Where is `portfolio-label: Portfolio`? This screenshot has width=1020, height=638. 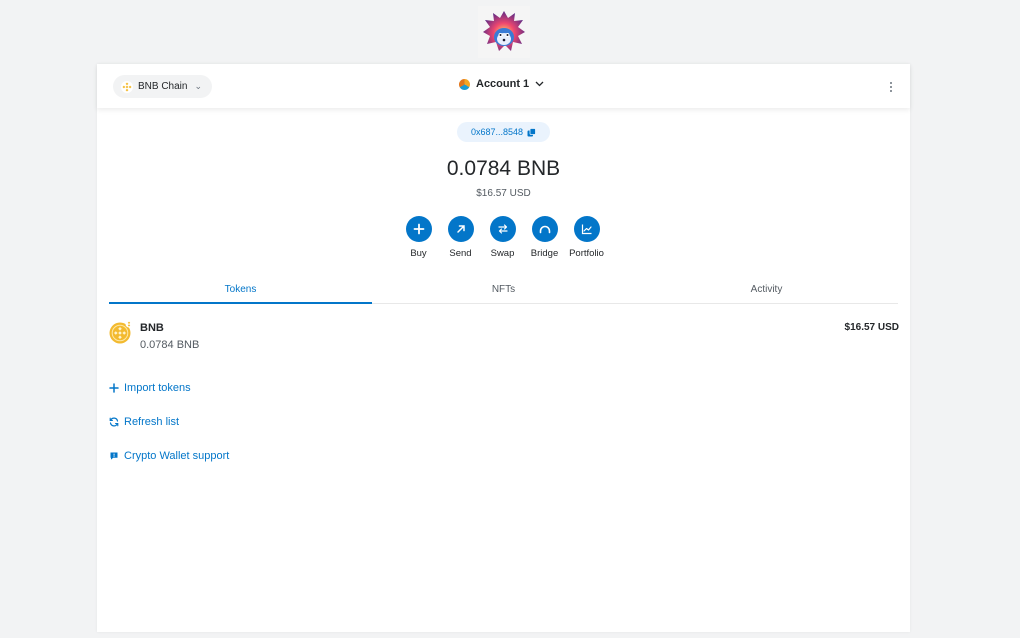
portfolio-label: Portfolio is located at coordinates (586, 253).